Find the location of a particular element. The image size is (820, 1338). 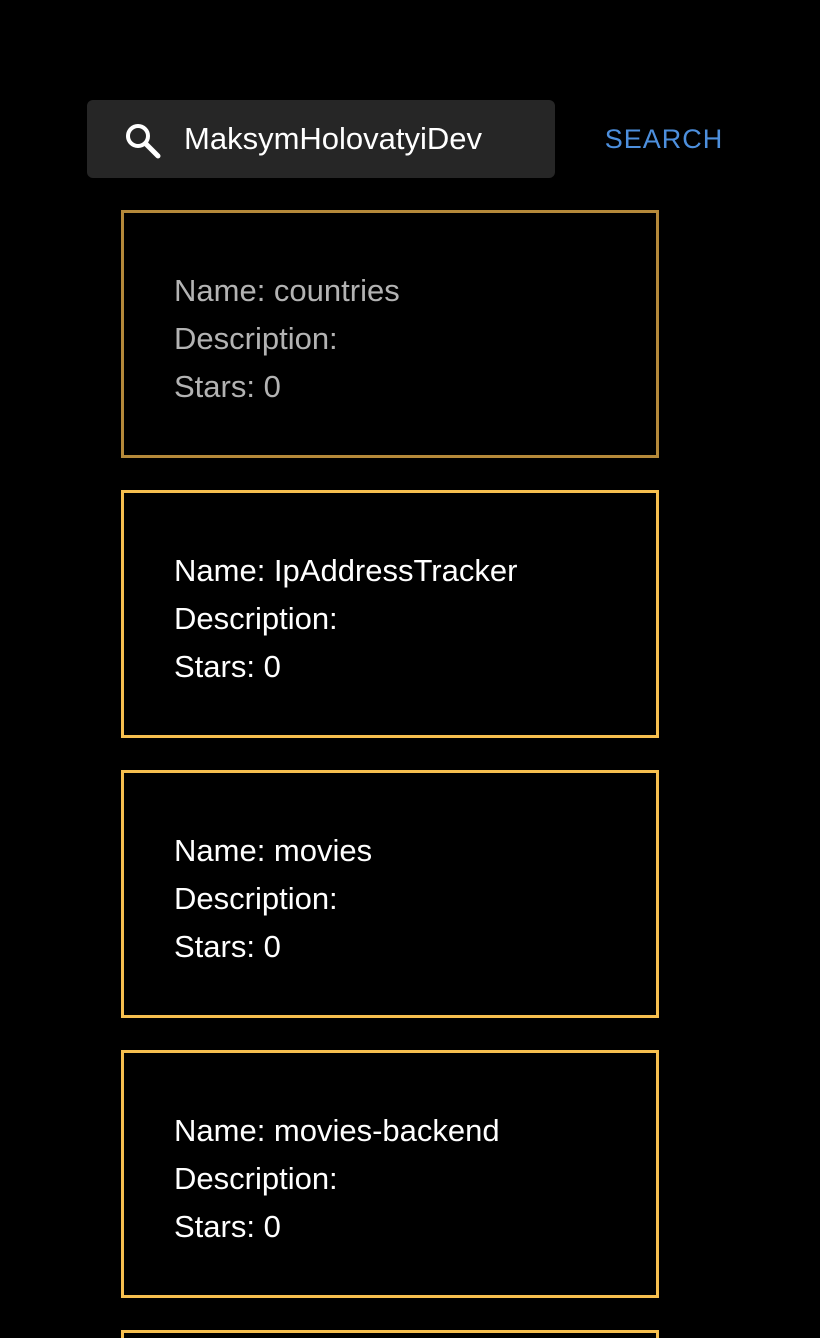

repo-name: Name: movies-backend is located at coordinates (337, 1130).